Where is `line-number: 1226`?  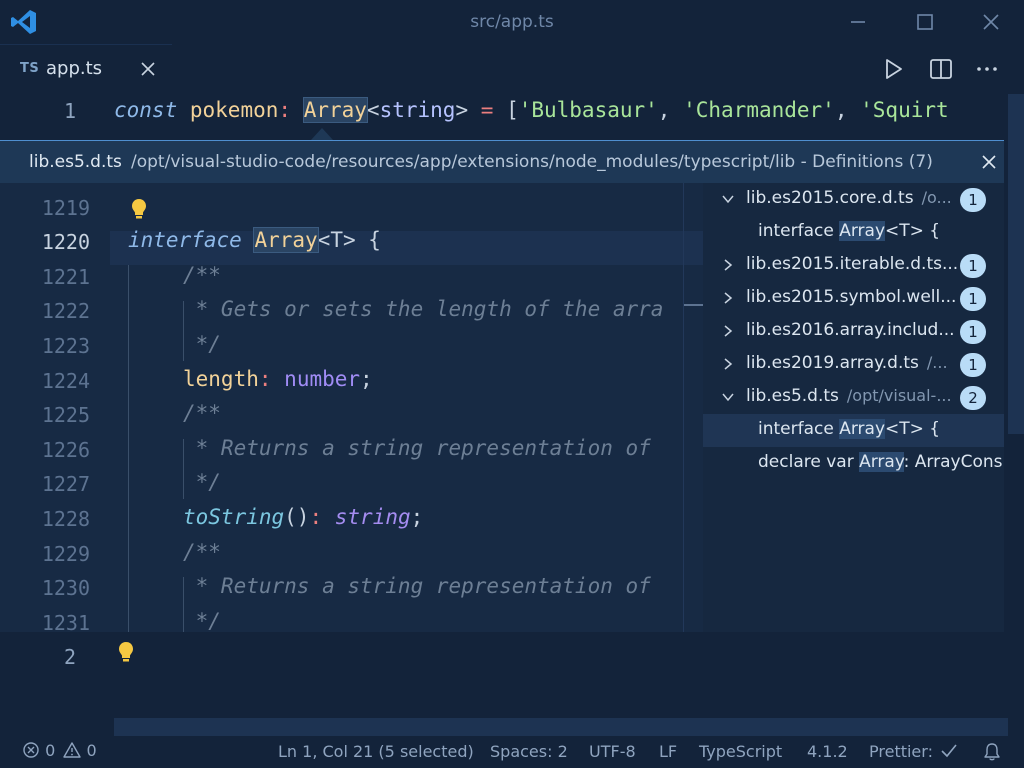
line-number: 1226 is located at coordinates (65, 449).